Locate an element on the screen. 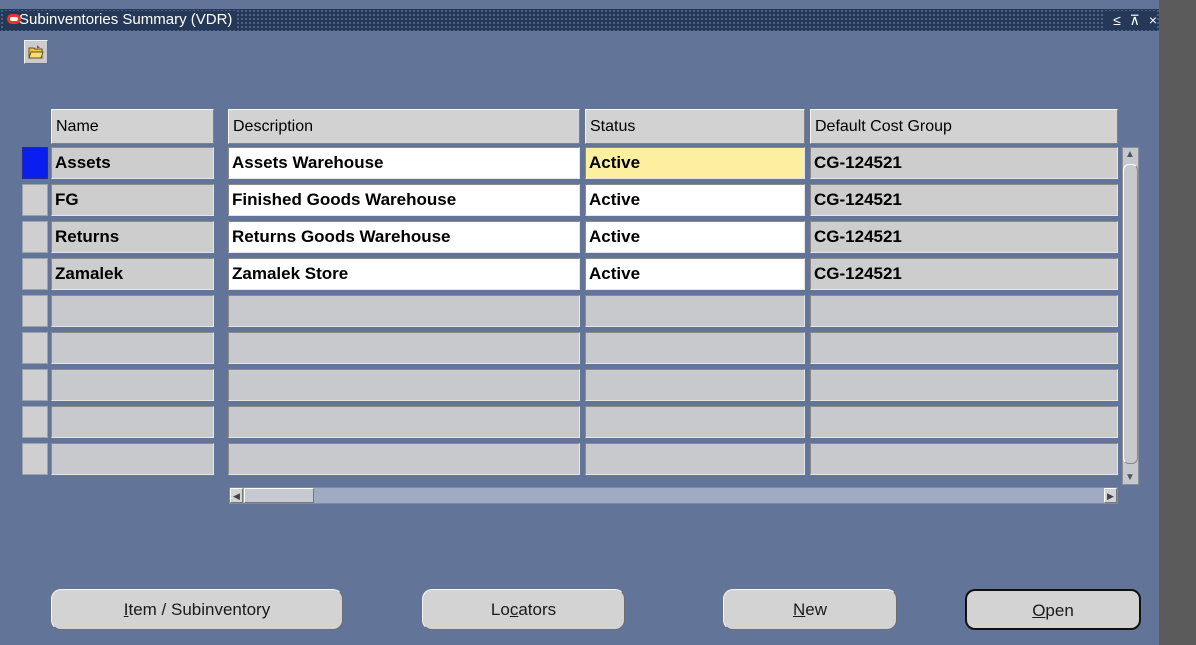 Image resolution: width=1196 pixels, height=645 pixels. scroll-right-icon: ▶ is located at coordinates (1110, 495).